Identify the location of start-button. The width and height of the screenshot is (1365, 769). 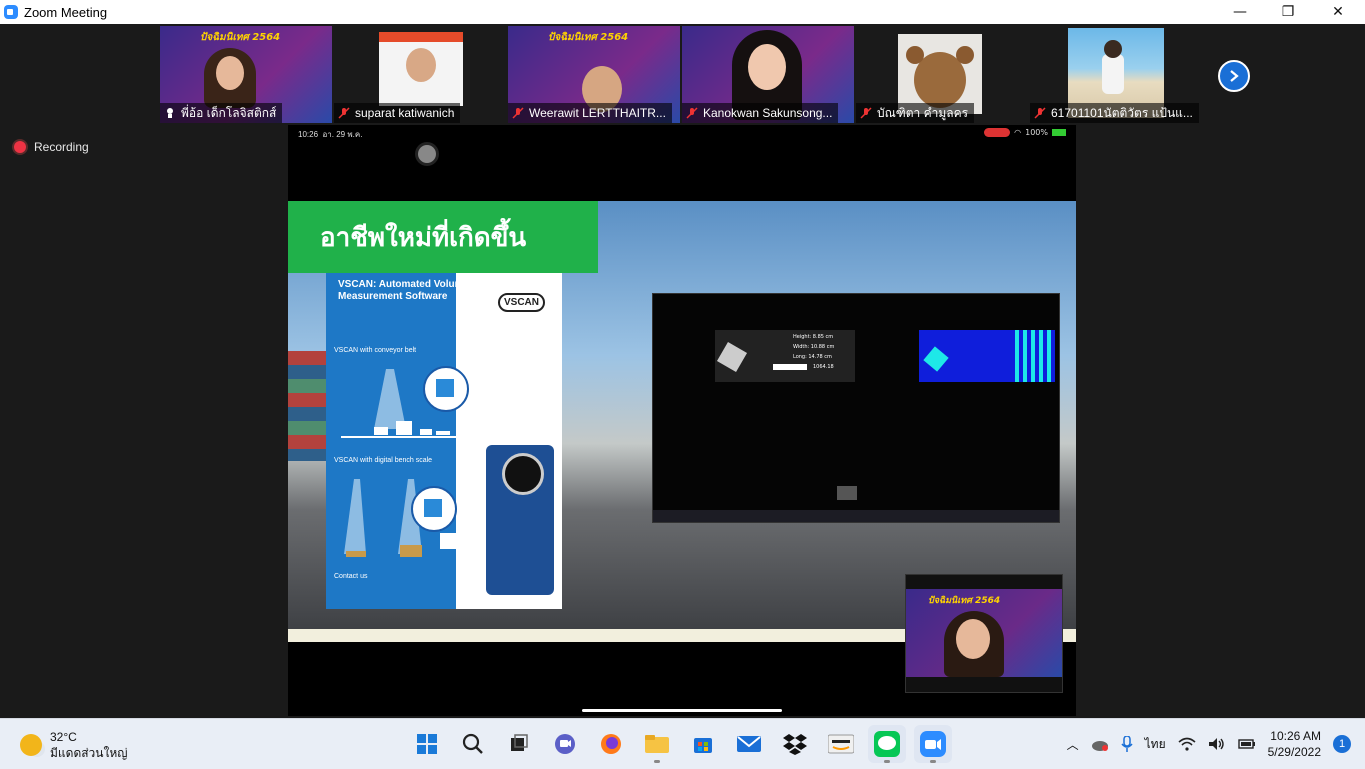
(427, 744).